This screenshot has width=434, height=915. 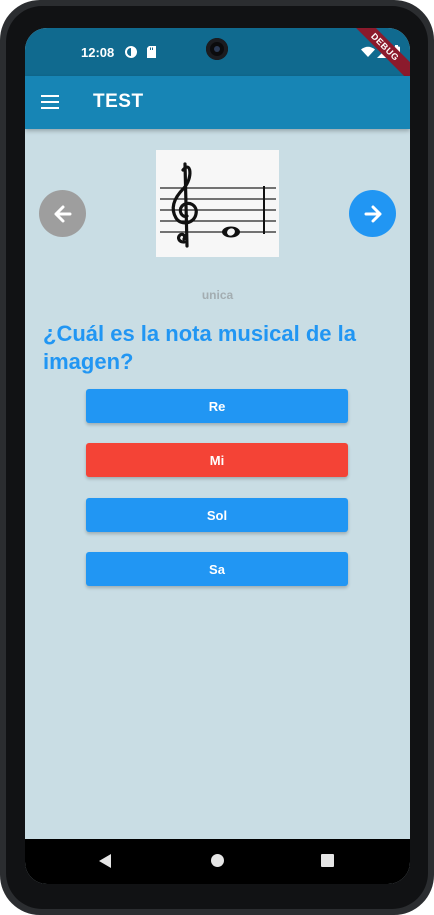 I want to click on system-home-icon, so click(x=217, y=860).